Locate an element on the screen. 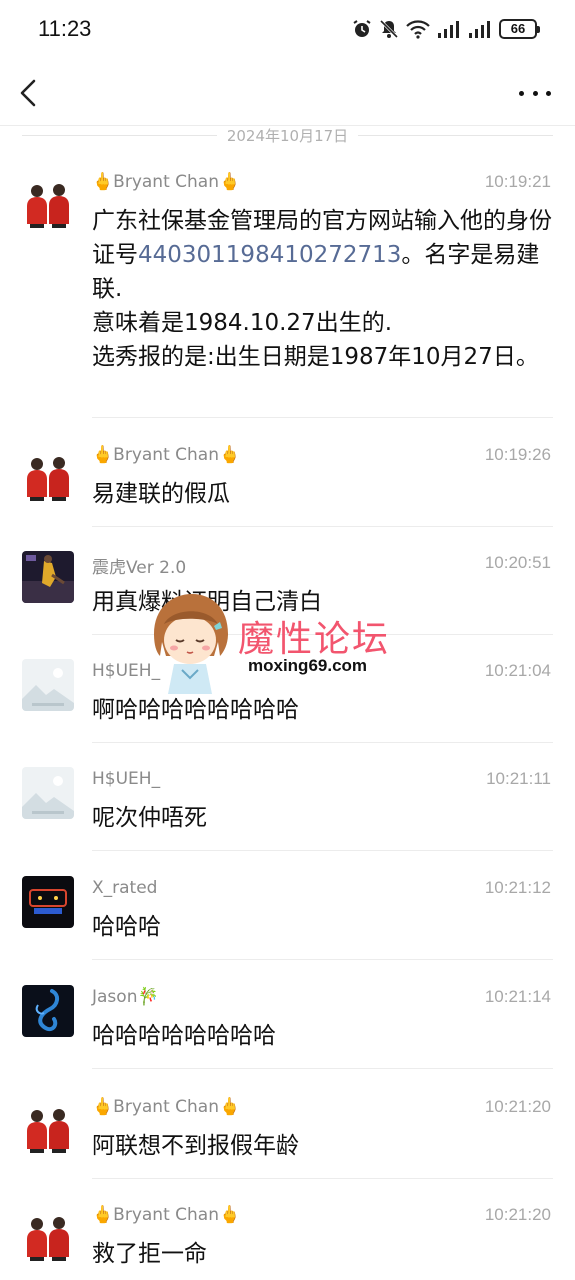 This screenshot has width=575, height=1280. status-bar: 11:23 66 is located at coordinates (287, 30).